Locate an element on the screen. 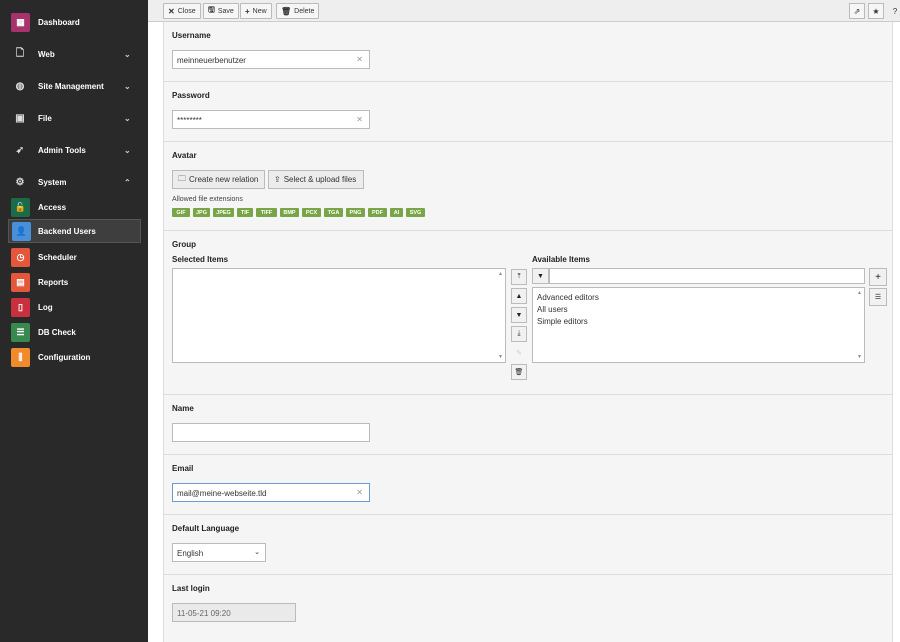 The image size is (900, 642). help-button: ? is located at coordinates (893, 11).